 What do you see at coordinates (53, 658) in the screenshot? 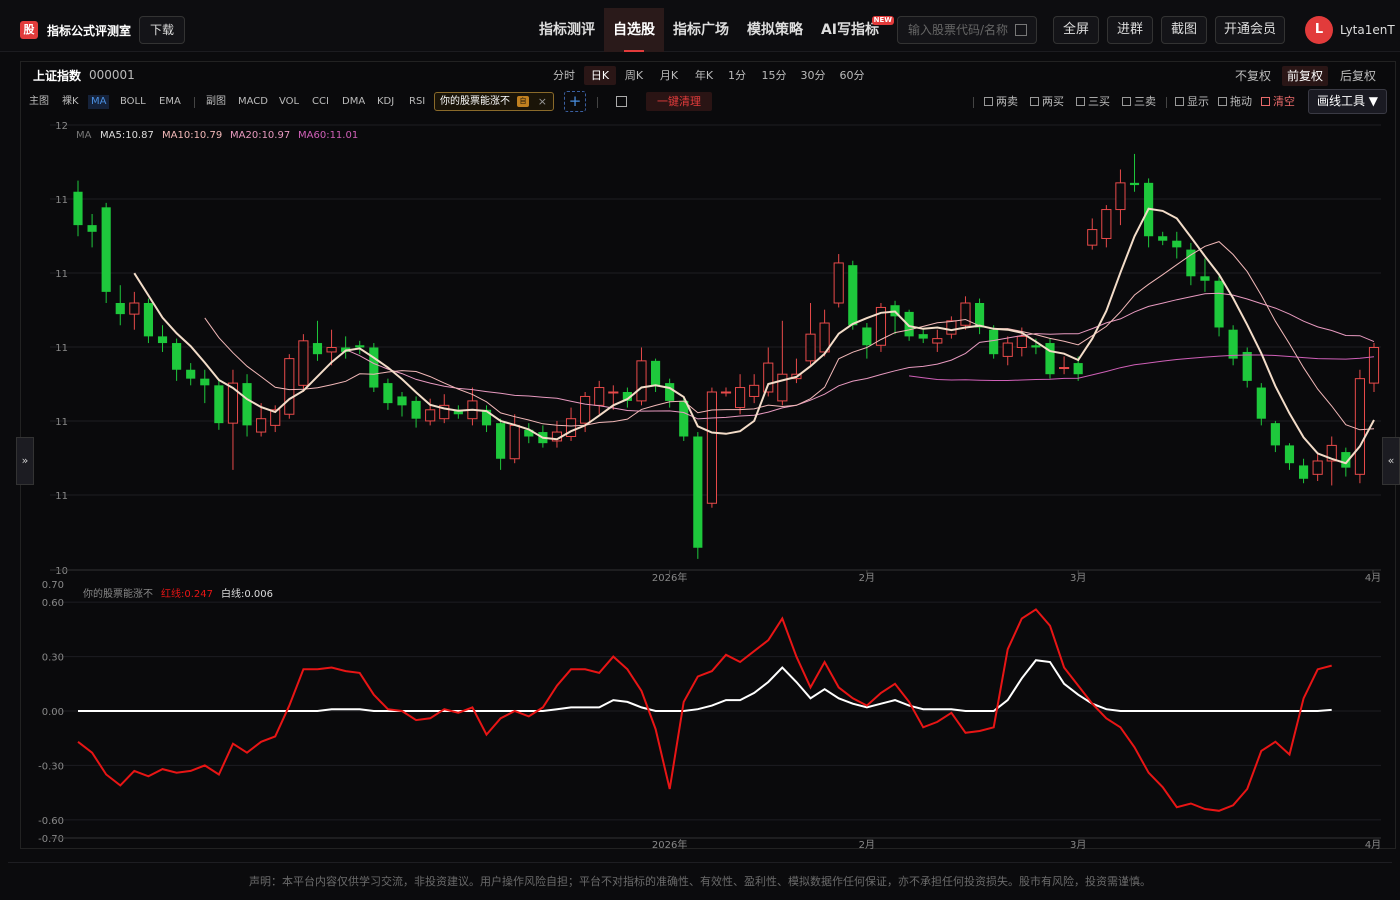
I see `y-tick-label: 0.30` at bounding box center [53, 658].